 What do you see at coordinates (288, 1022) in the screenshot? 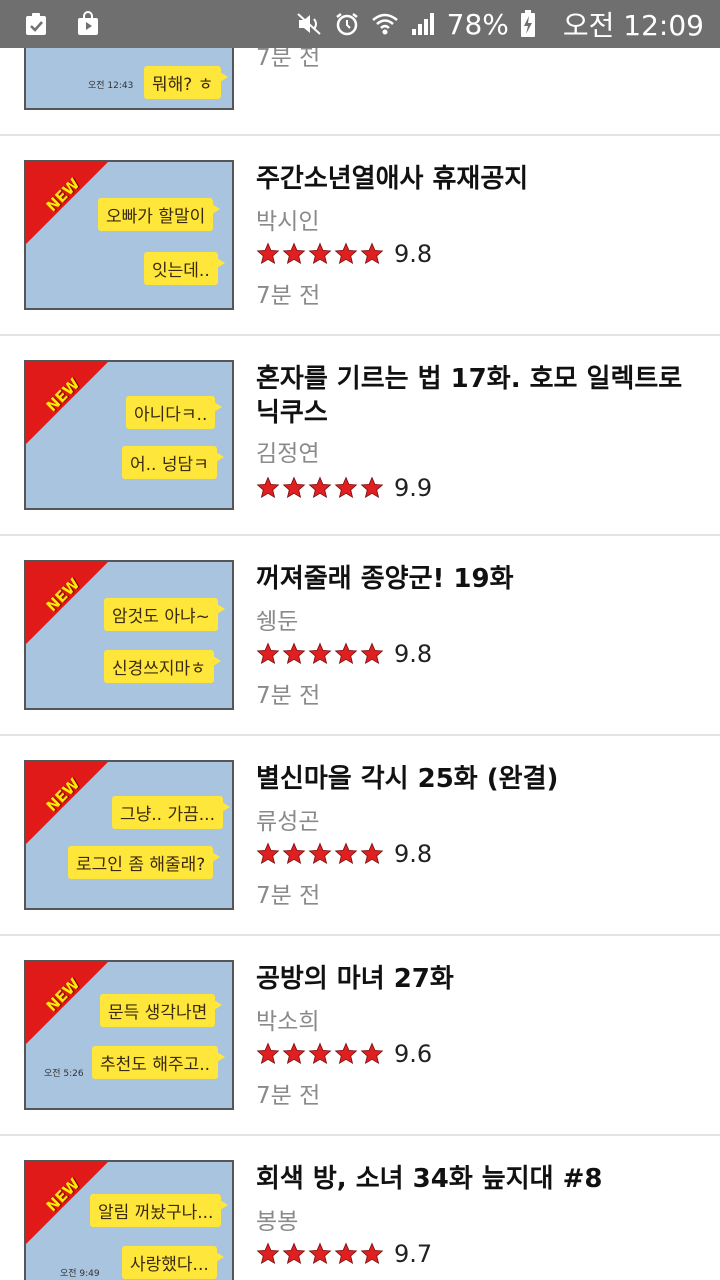
I see `item-author: 박소희` at bounding box center [288, 1022].